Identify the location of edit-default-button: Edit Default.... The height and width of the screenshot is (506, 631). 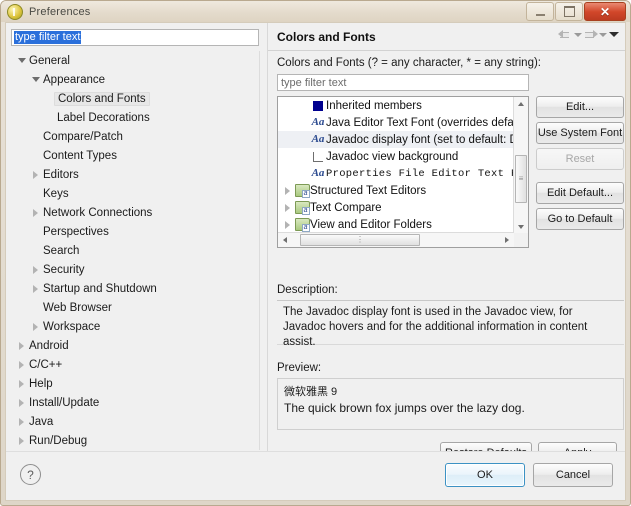
(580, 193).